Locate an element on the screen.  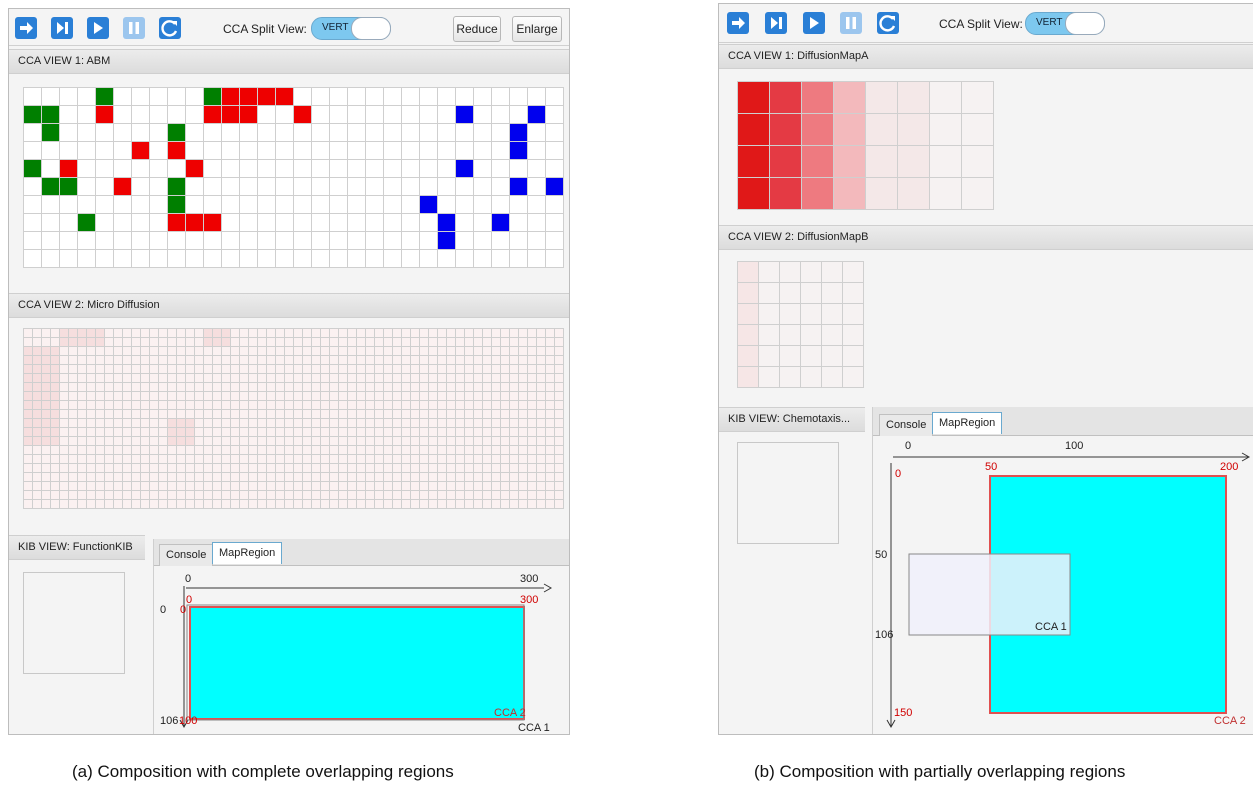
enlarge-button: Enlarge is located at coordinates (537, 29).